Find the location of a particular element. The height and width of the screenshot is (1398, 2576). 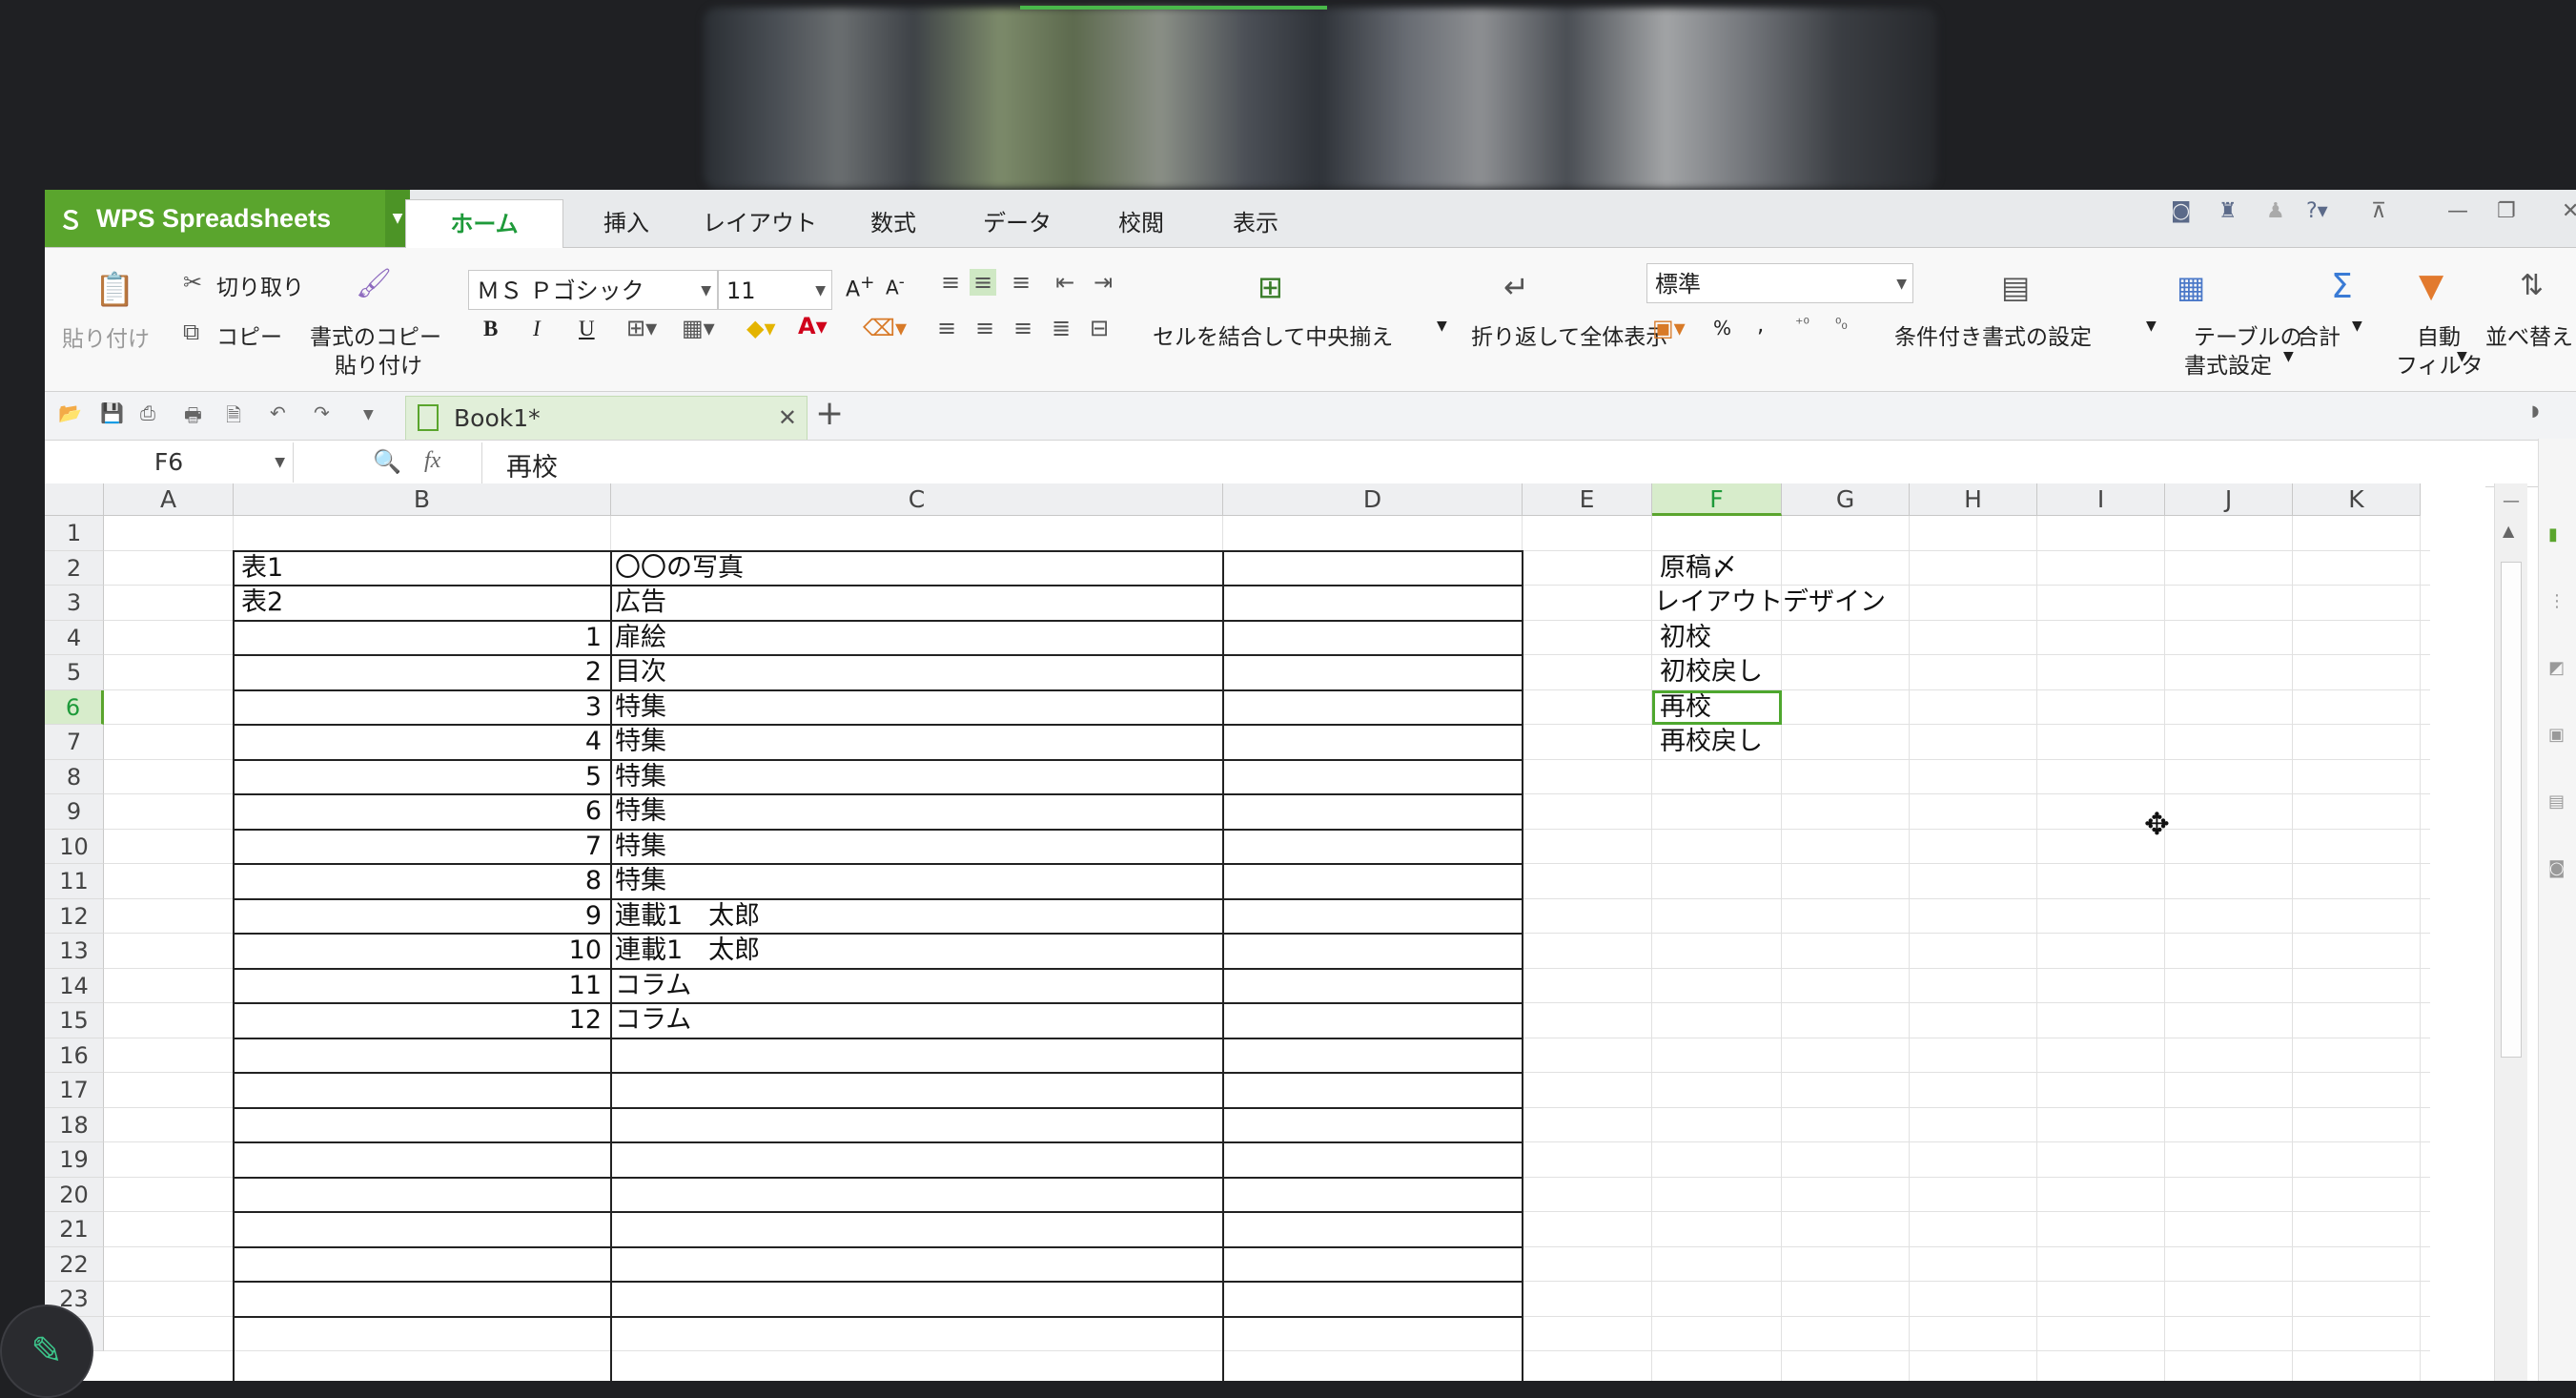

align-center-icon: ≡ is located at coordinates (985, 328).